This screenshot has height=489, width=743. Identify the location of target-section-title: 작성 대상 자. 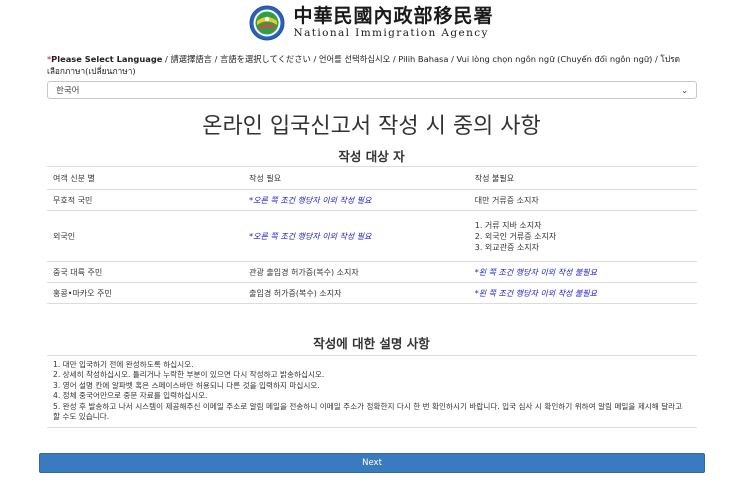
(371, 156).